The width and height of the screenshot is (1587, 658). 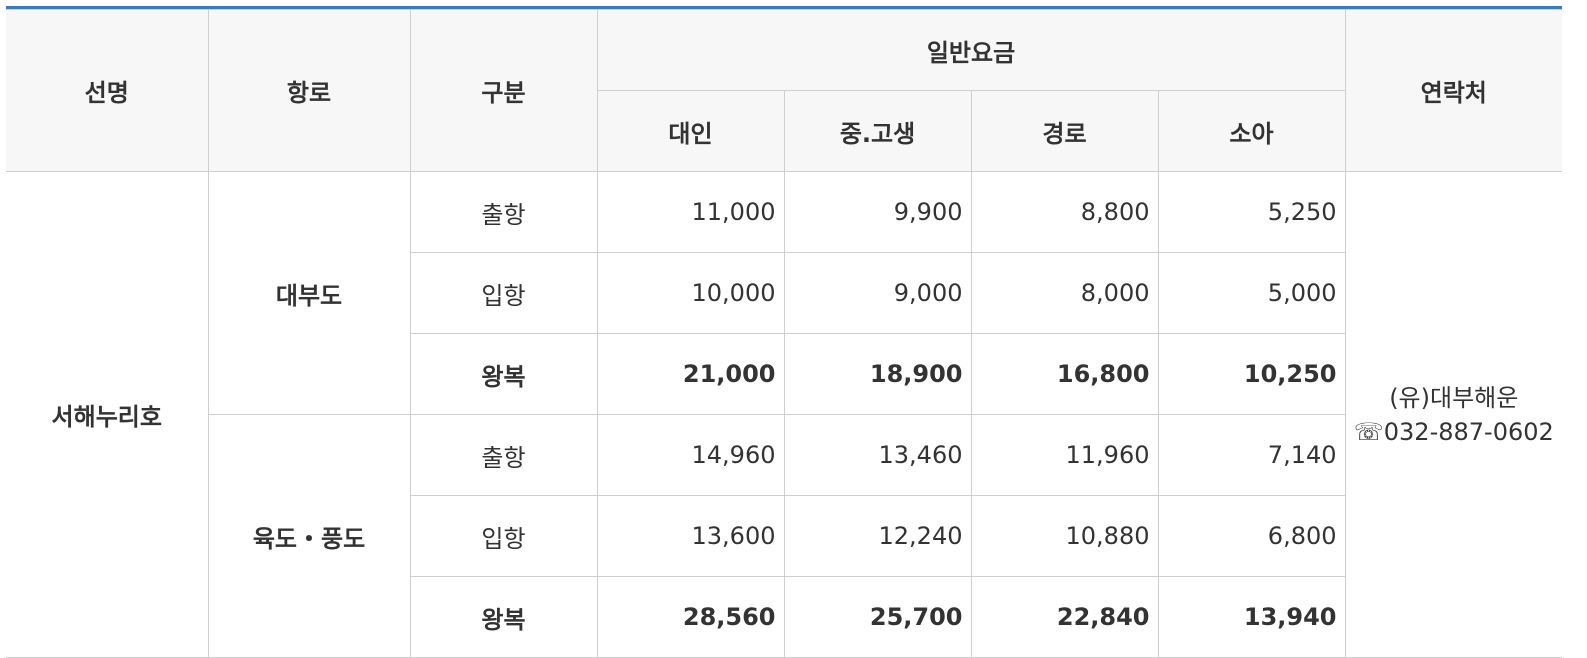 What do you see at coordinates (1251, 212) in the screenshot?
I see `fare-cell: 5,250` at bounding box center [1251, 212].